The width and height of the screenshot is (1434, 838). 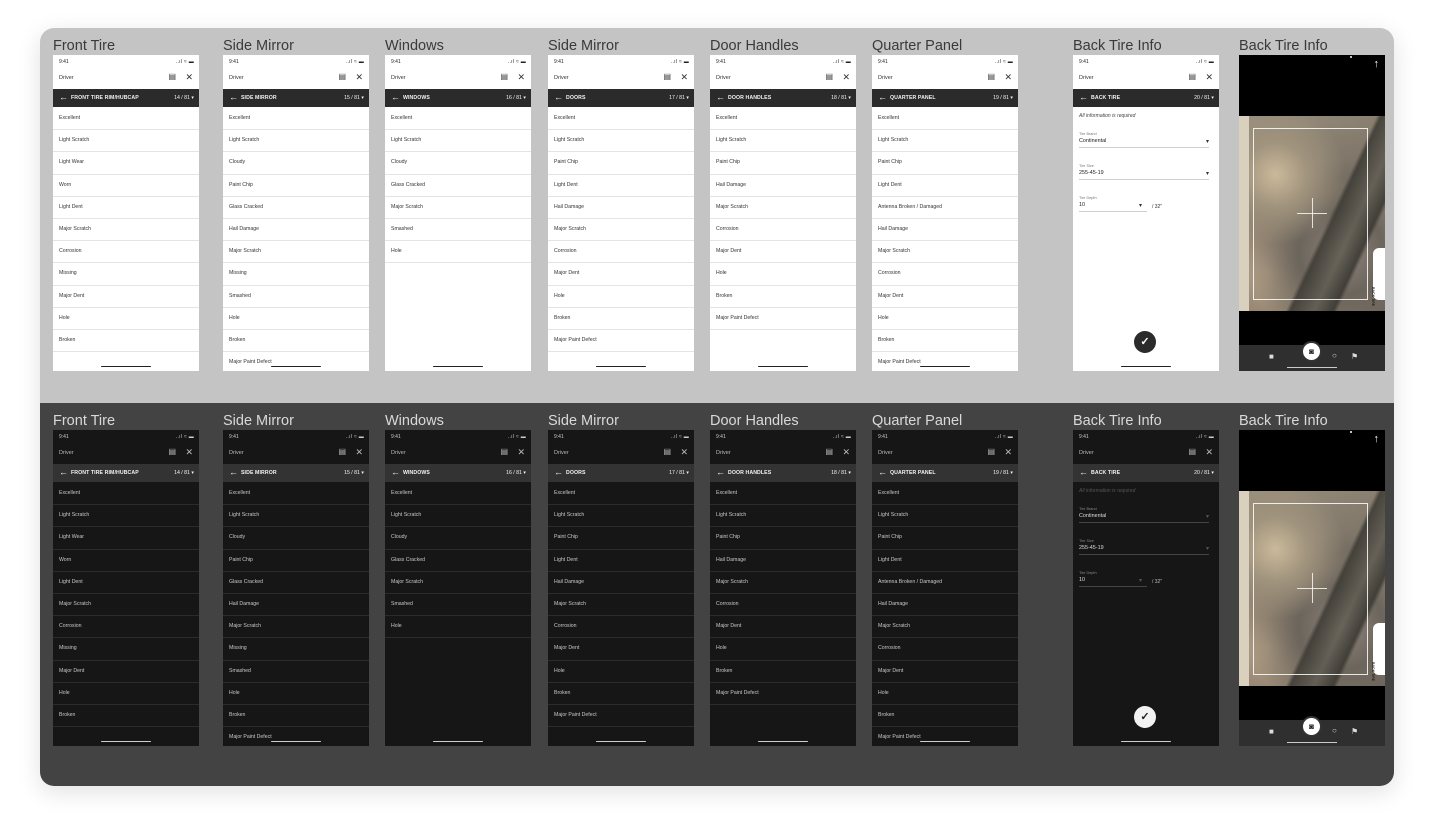 What do you see at coordinates (458, 605) in the screenshot?
I see `condition-option: Smashed` at bounding box center [458, 605].